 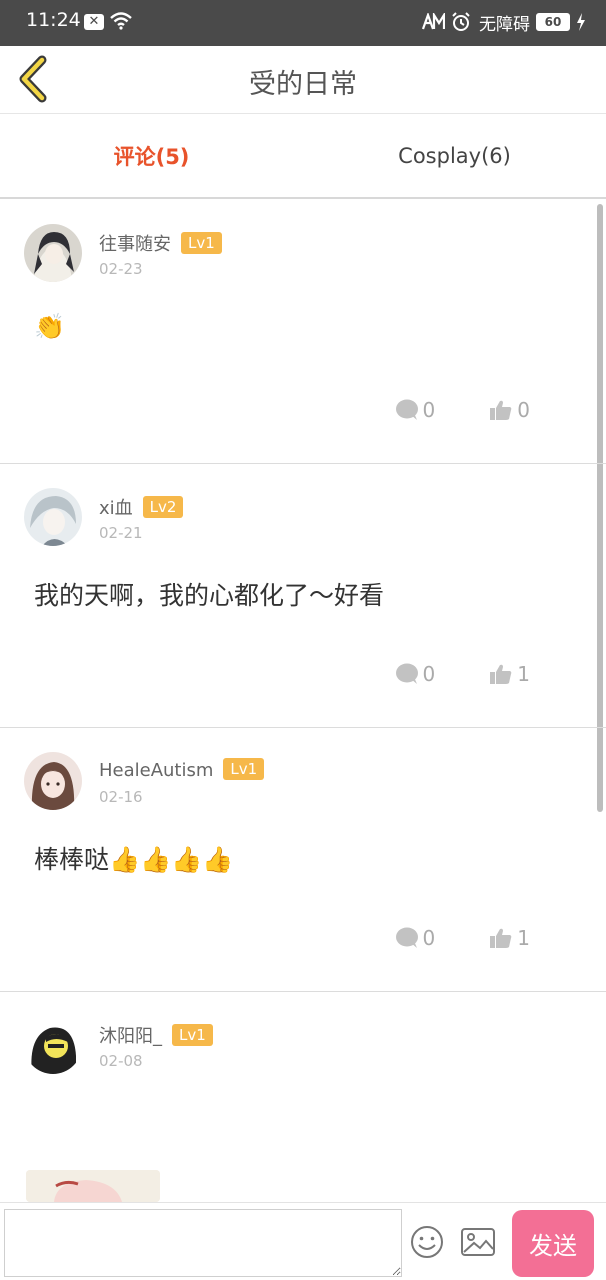 I want to click on alarm-icon, so click(x=461, y=21).